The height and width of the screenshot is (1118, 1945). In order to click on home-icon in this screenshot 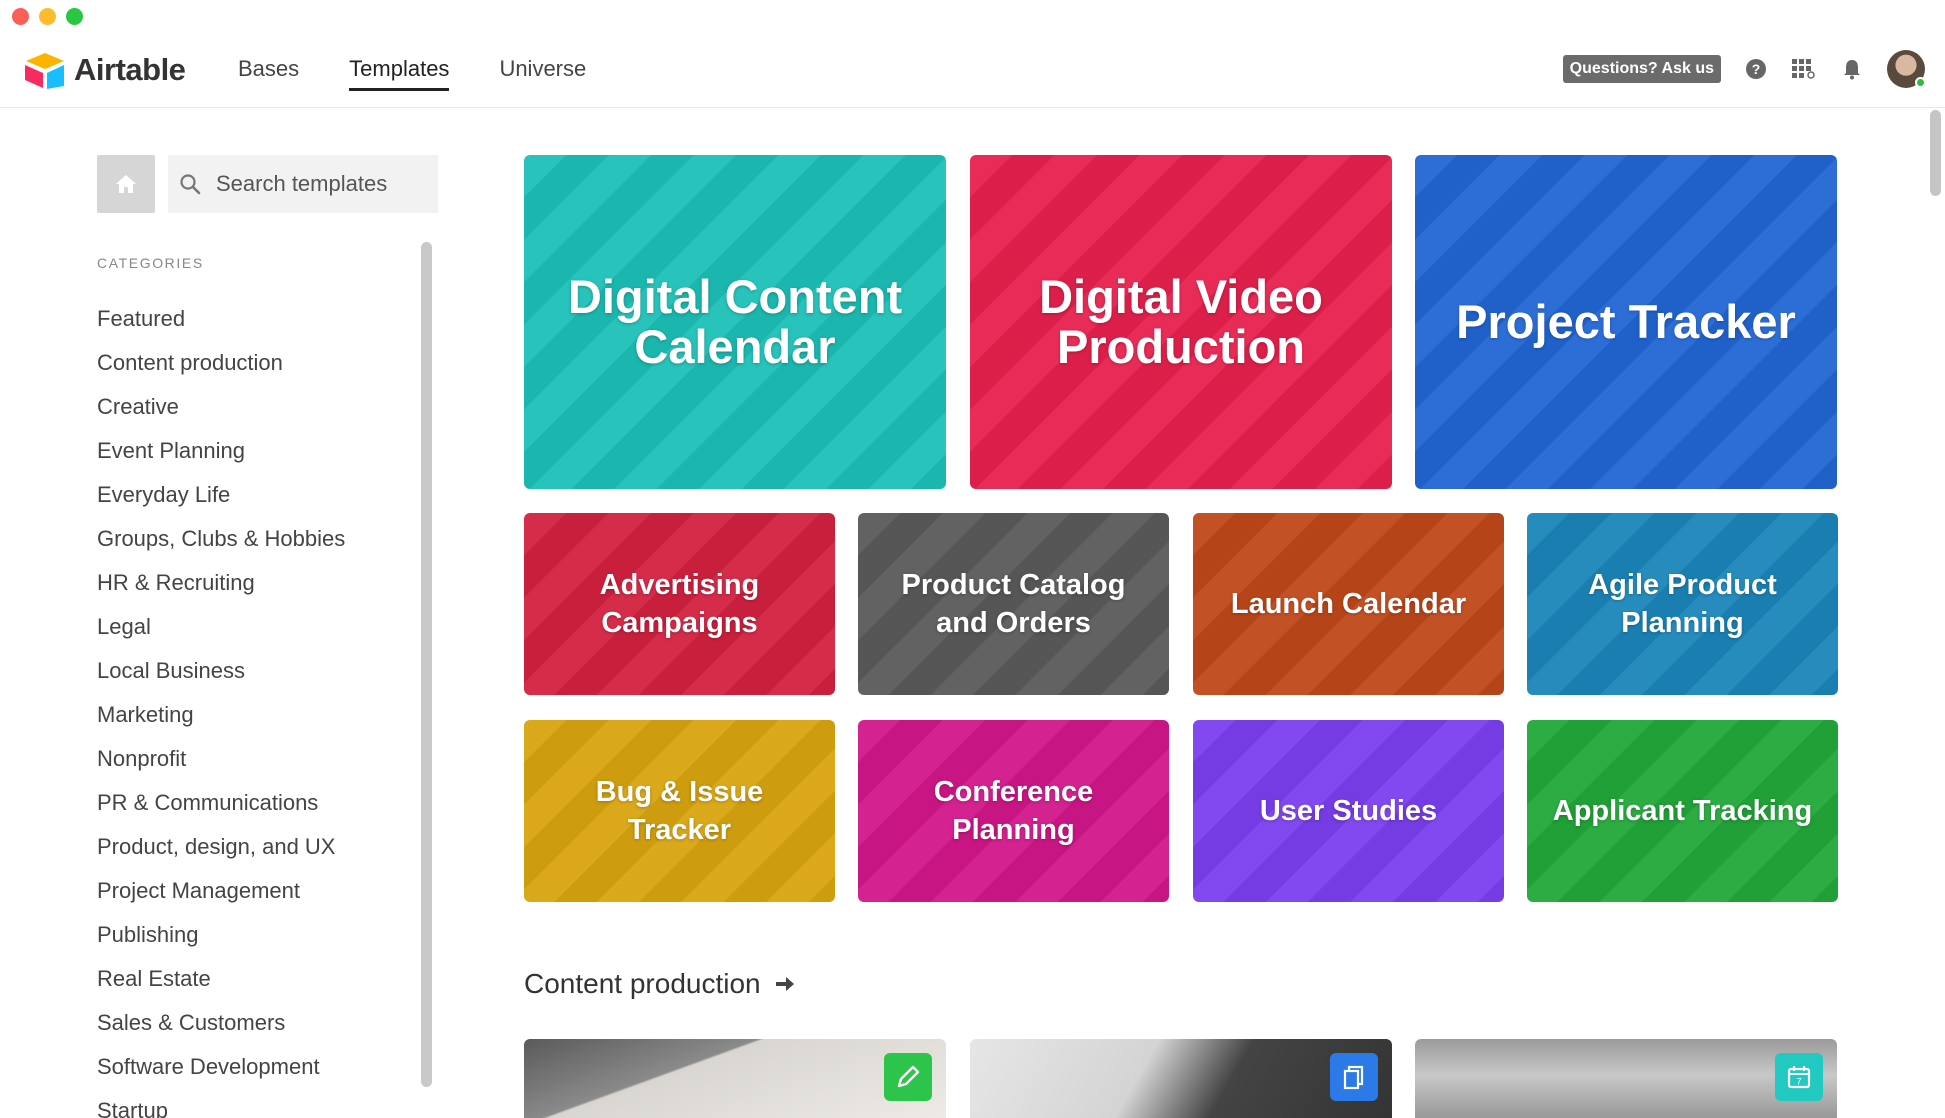, I will do `click(126, 184)`.